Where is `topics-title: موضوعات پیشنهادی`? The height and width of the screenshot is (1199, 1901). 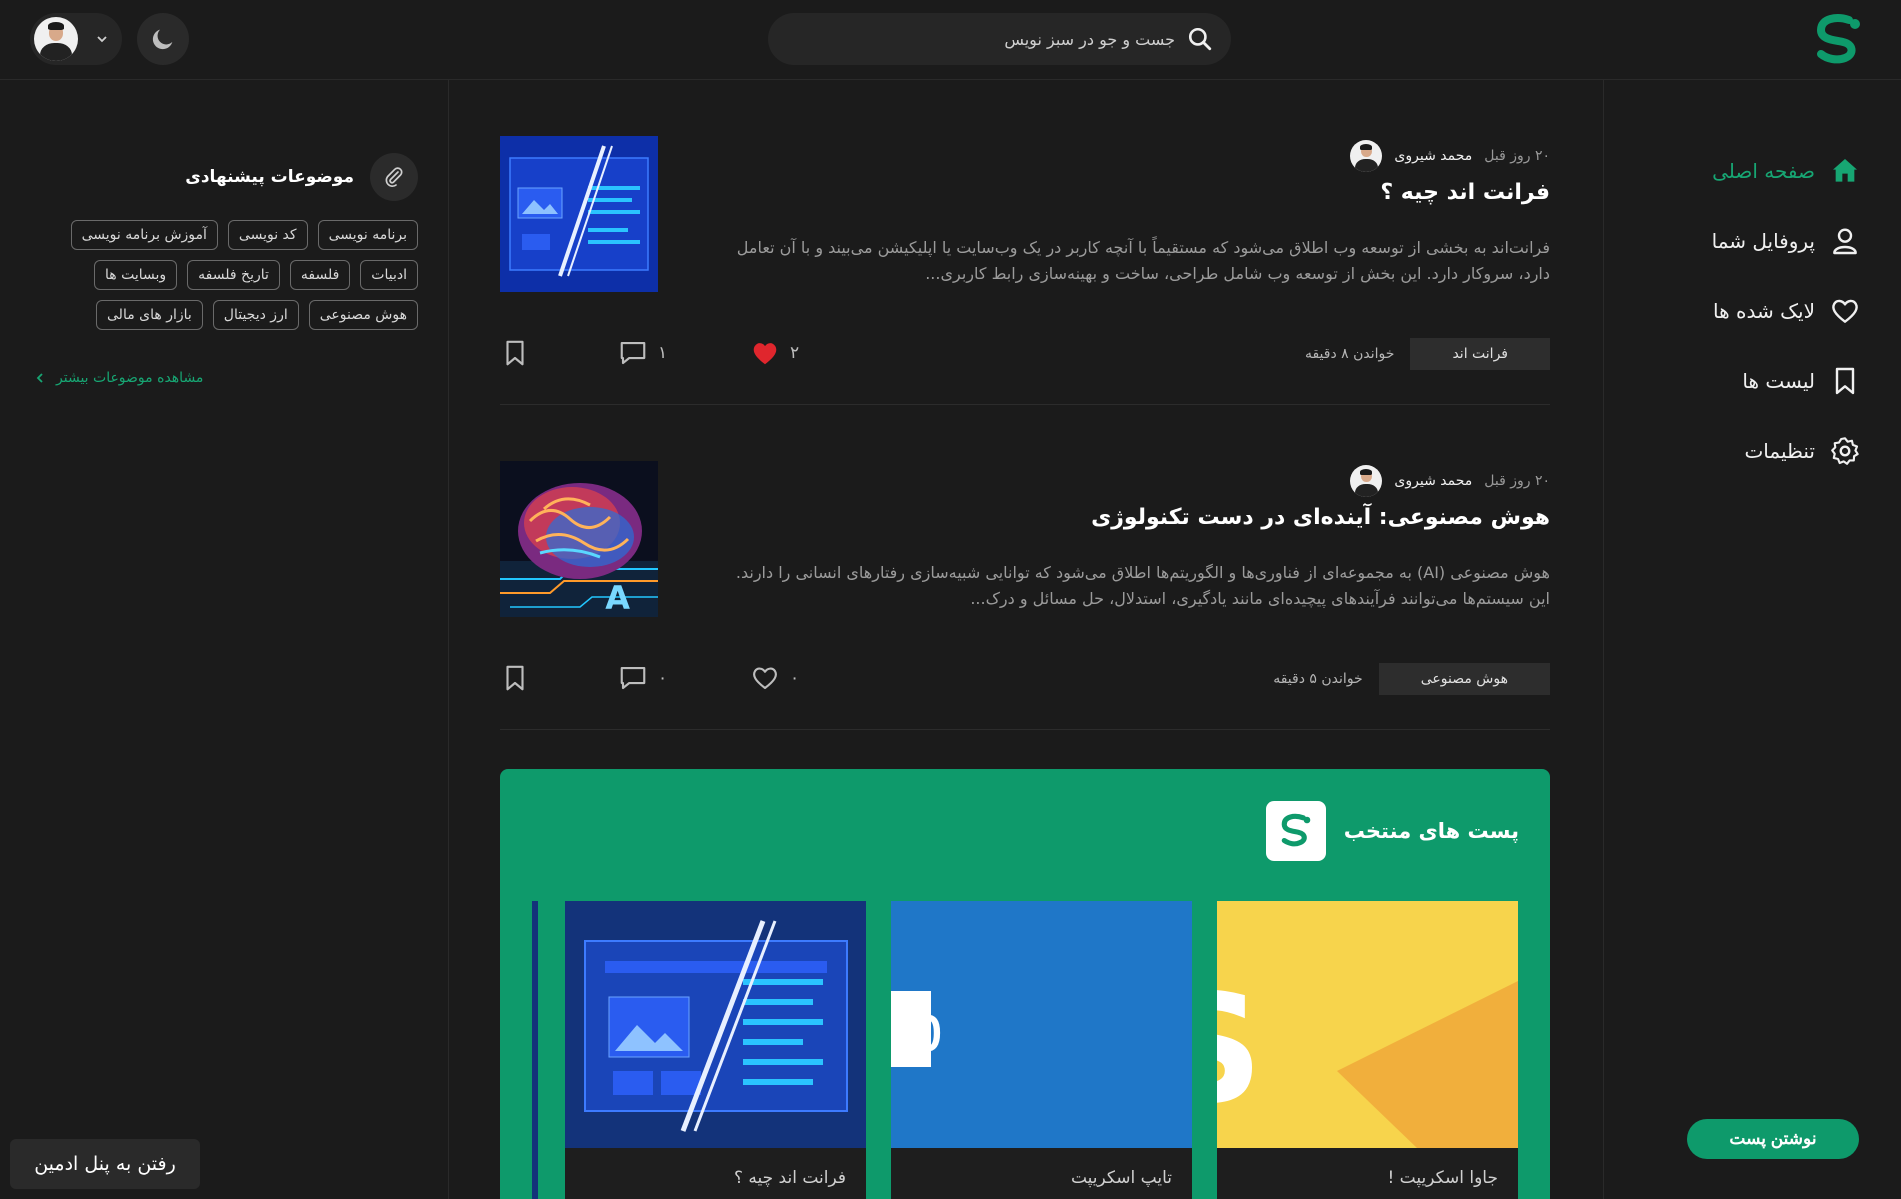 topics-title: موضوعات پیشنهادی is located at coordinates (269, 177).